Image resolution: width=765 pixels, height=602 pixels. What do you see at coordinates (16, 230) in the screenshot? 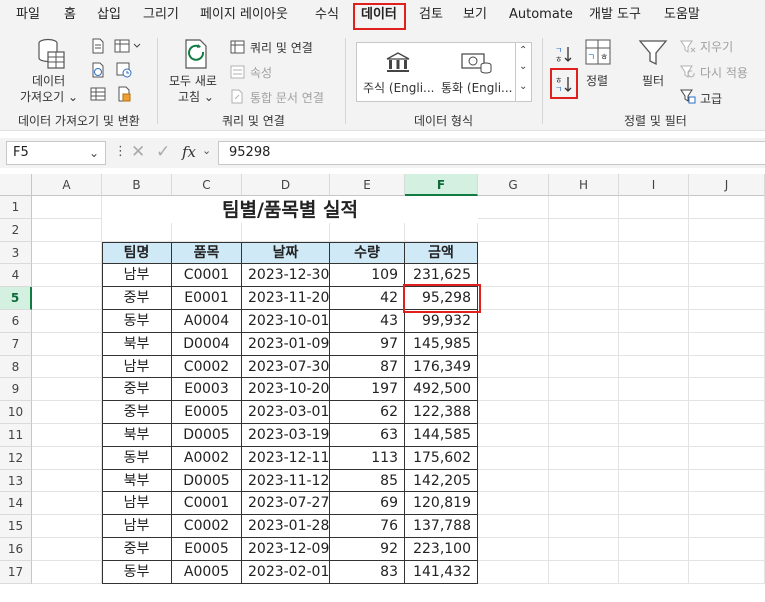
I see `row-header: 2` at bounding box center [16, 230].